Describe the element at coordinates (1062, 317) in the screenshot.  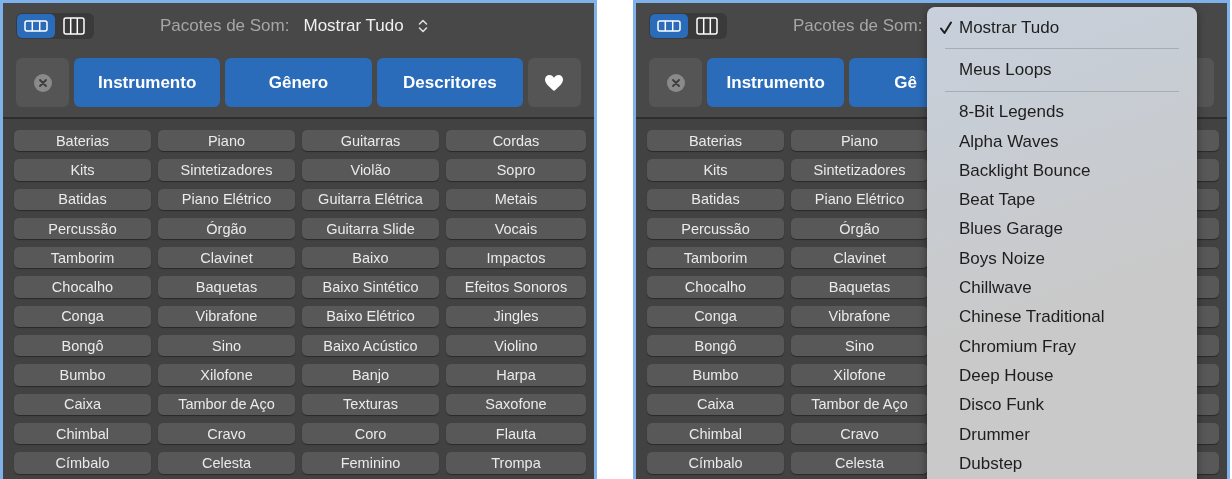
I see `menu-item: Chinese Traditional` at that location.